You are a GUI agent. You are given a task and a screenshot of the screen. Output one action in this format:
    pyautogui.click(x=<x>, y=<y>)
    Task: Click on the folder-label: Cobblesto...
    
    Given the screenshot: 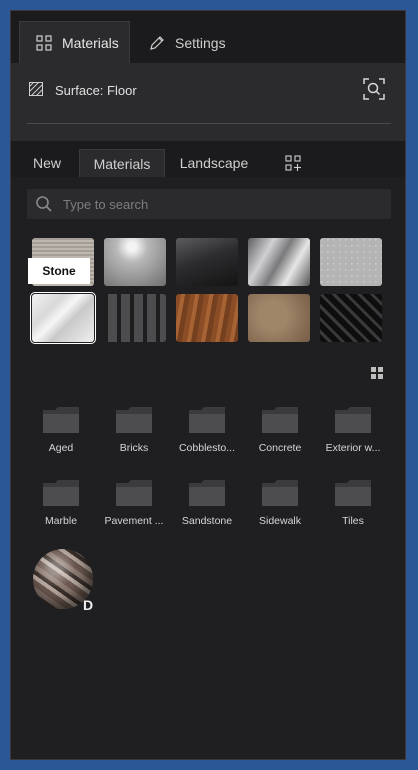 What is the action you would take?
    pyautogui.click(x=207, y=448)
    